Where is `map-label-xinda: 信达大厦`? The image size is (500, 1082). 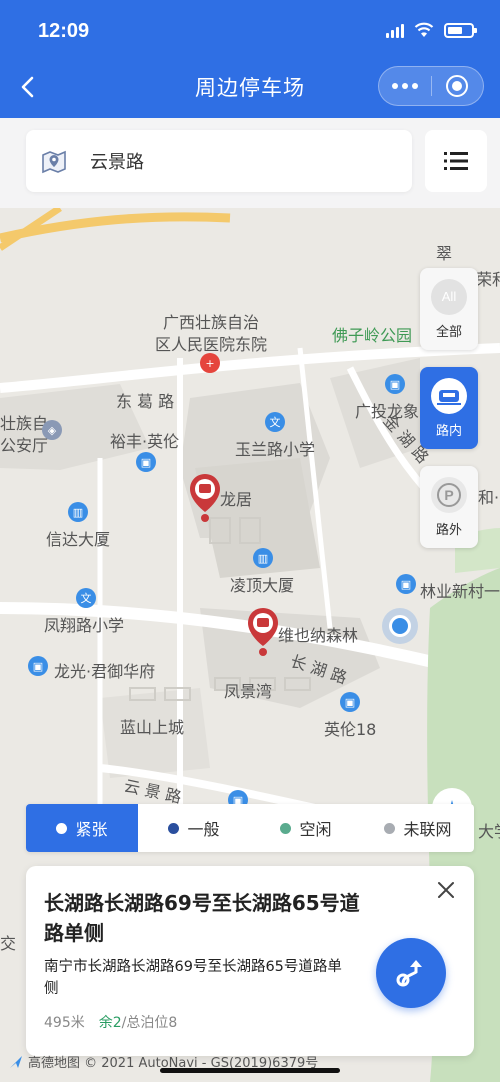 map-label-xinda: 信达大厦 is located at coordinates (78, 539).